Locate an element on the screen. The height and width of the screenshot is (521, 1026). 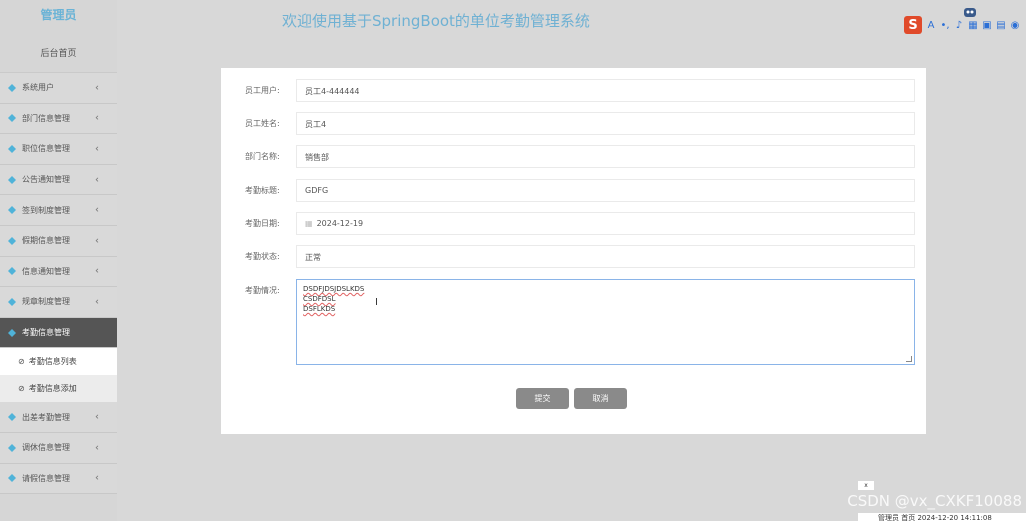
sidebar-item-label: 规章制度管理 is located at coordinates (46, 302).